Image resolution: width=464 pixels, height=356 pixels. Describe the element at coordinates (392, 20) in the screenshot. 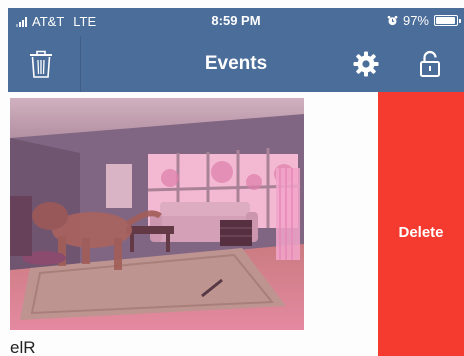

I see `alarm-clock-icon` at that location.